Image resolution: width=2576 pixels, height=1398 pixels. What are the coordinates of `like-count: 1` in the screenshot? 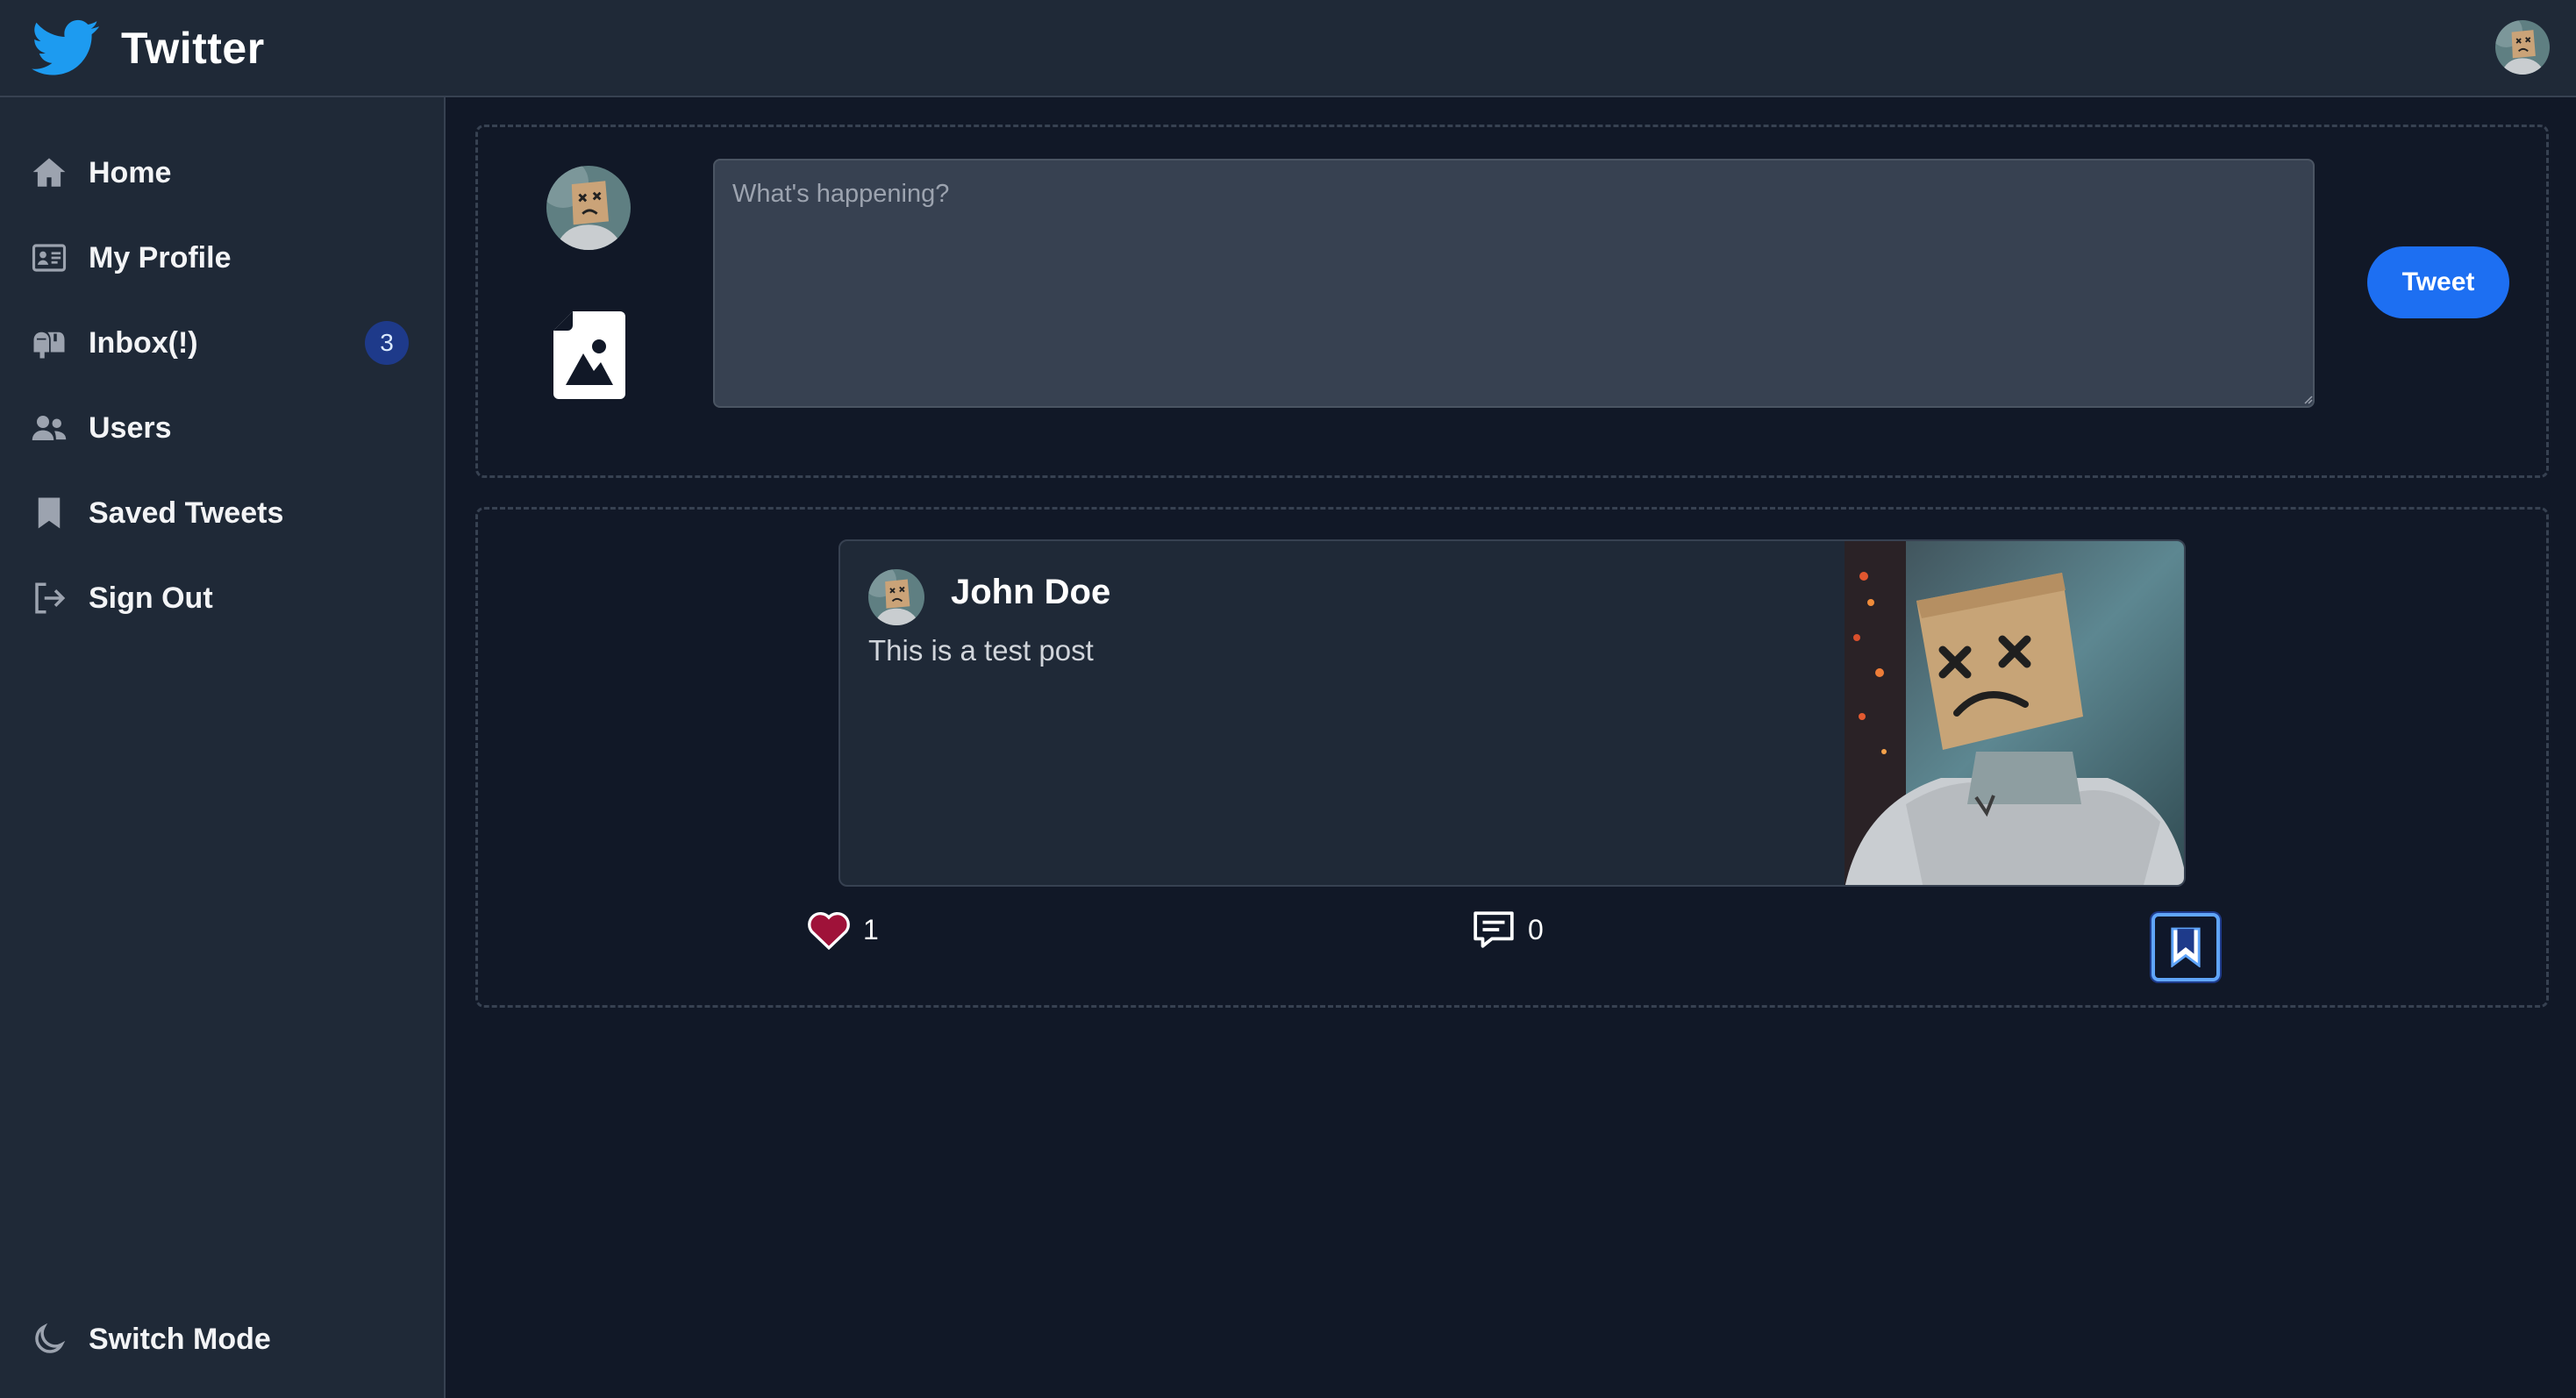 It's located at (871, 929).